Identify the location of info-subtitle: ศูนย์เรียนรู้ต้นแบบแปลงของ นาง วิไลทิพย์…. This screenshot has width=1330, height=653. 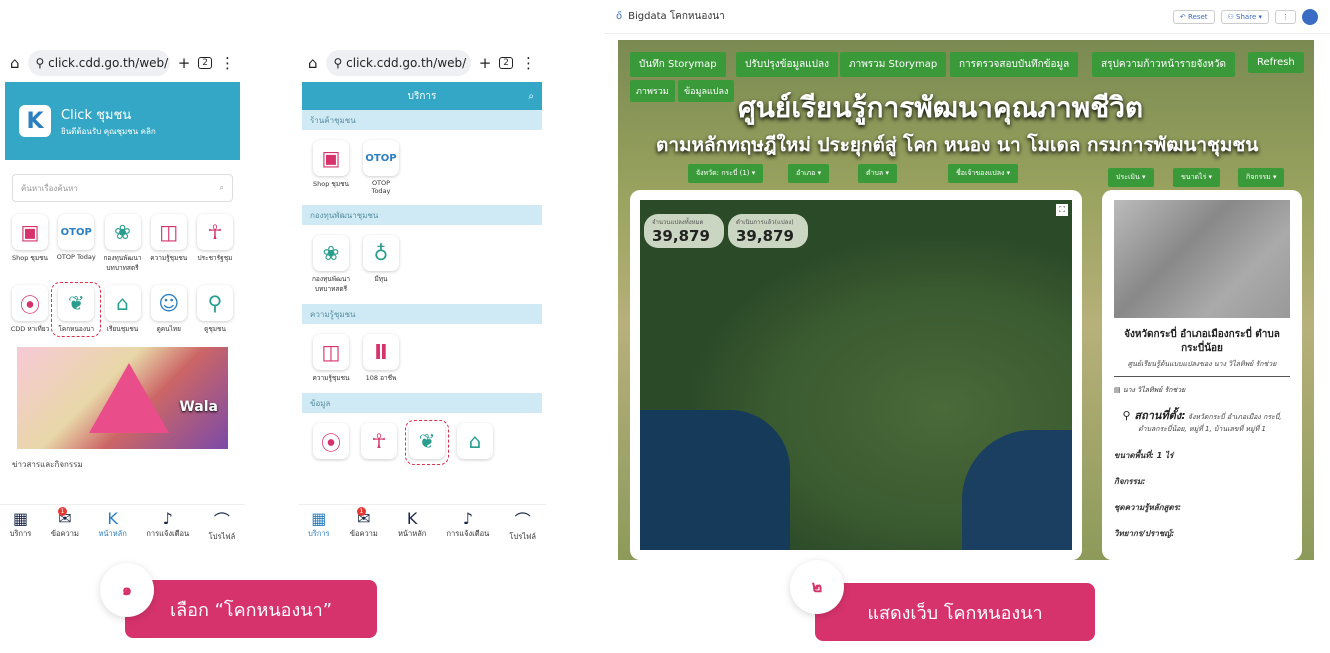
(1202, 364).